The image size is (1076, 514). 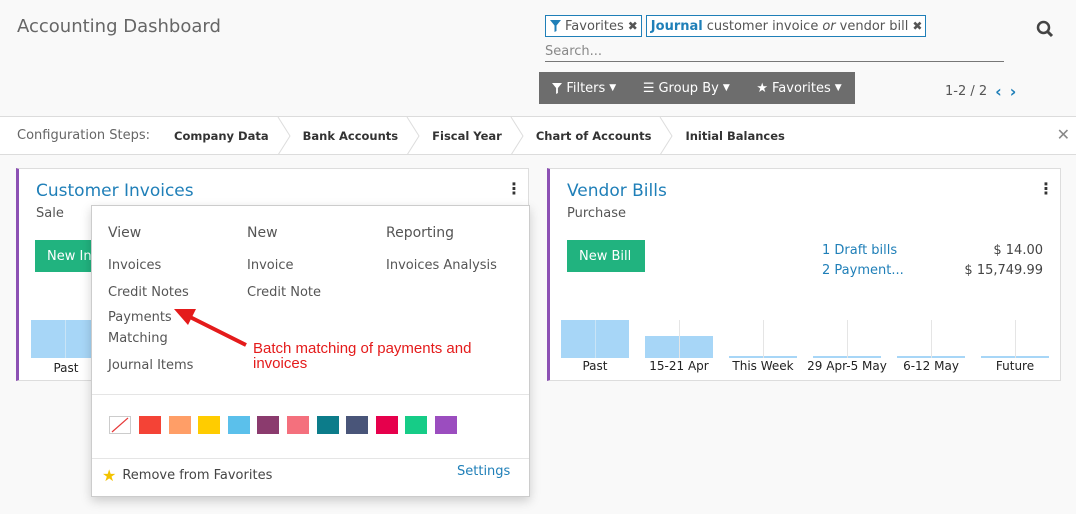 I want to click on step-initial-balances: Initial Balances, so click(x=739, y=136).